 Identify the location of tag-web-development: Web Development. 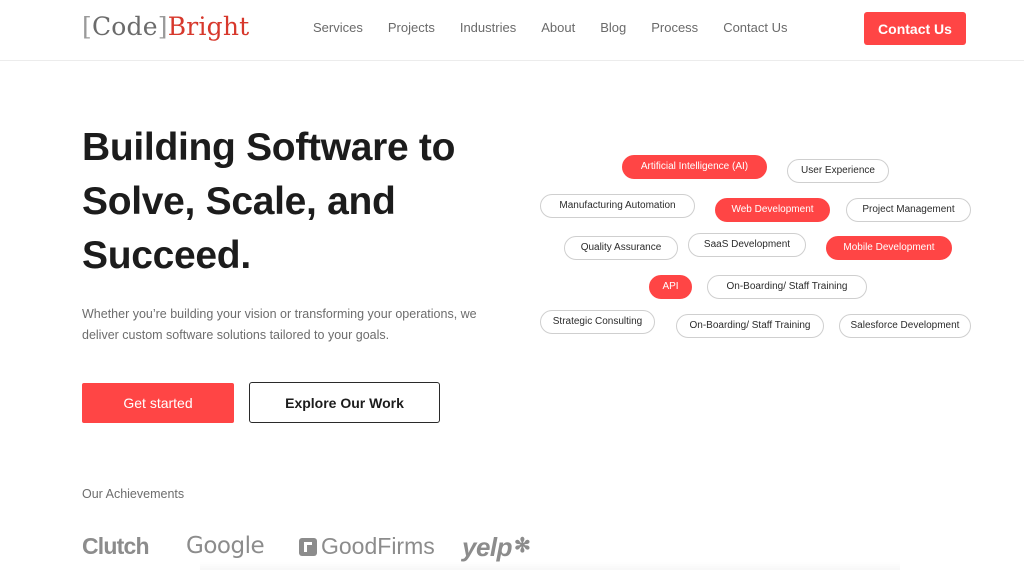
(772, 210).